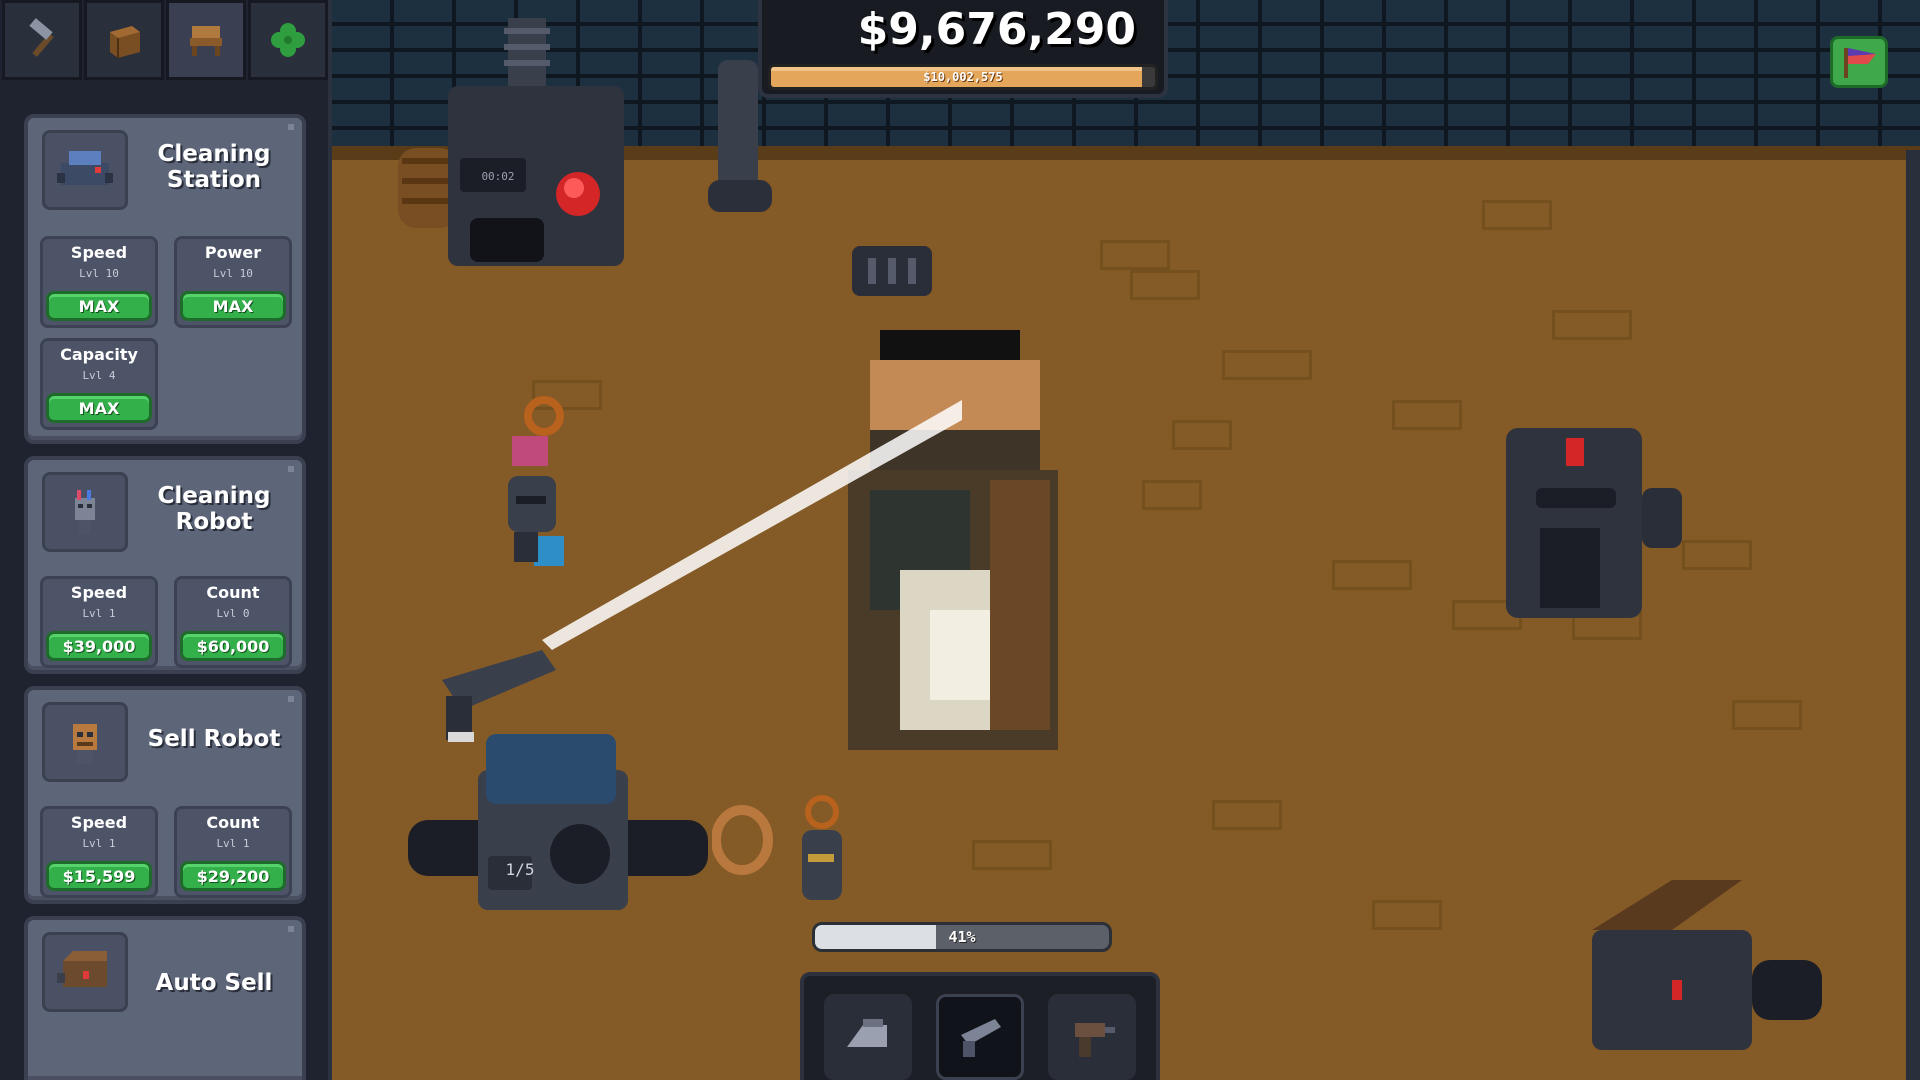  I want to click on hammer-icon, so click(41, 37).